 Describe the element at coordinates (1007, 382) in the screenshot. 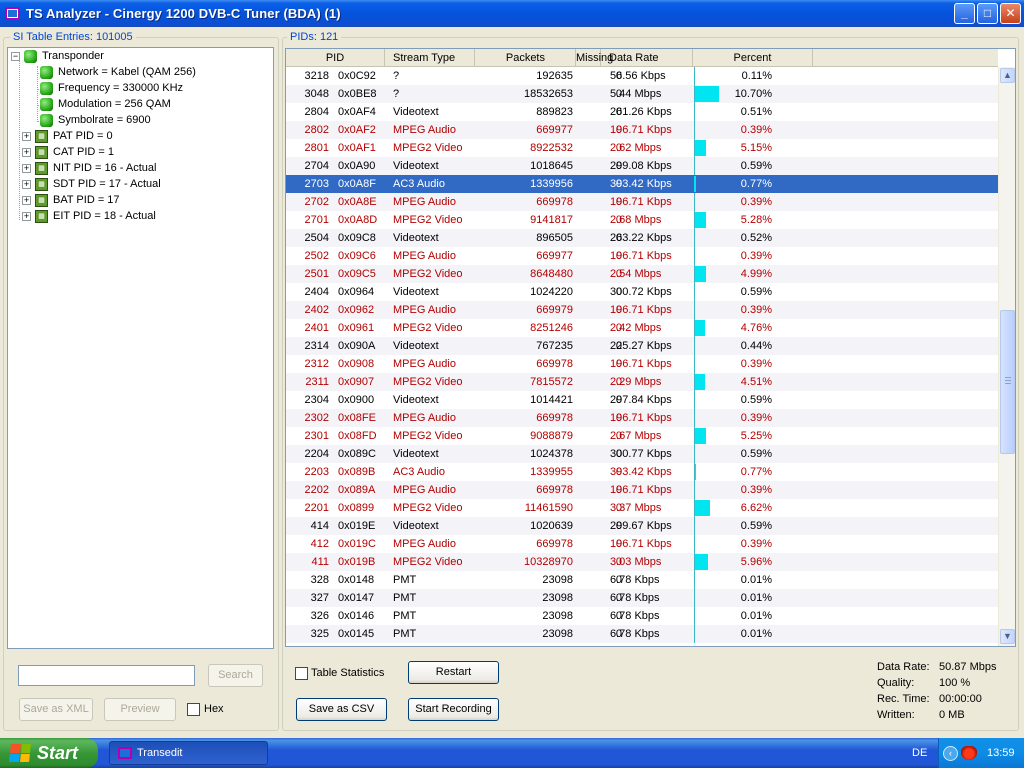

I see `scrollbar-thumb` at that location.